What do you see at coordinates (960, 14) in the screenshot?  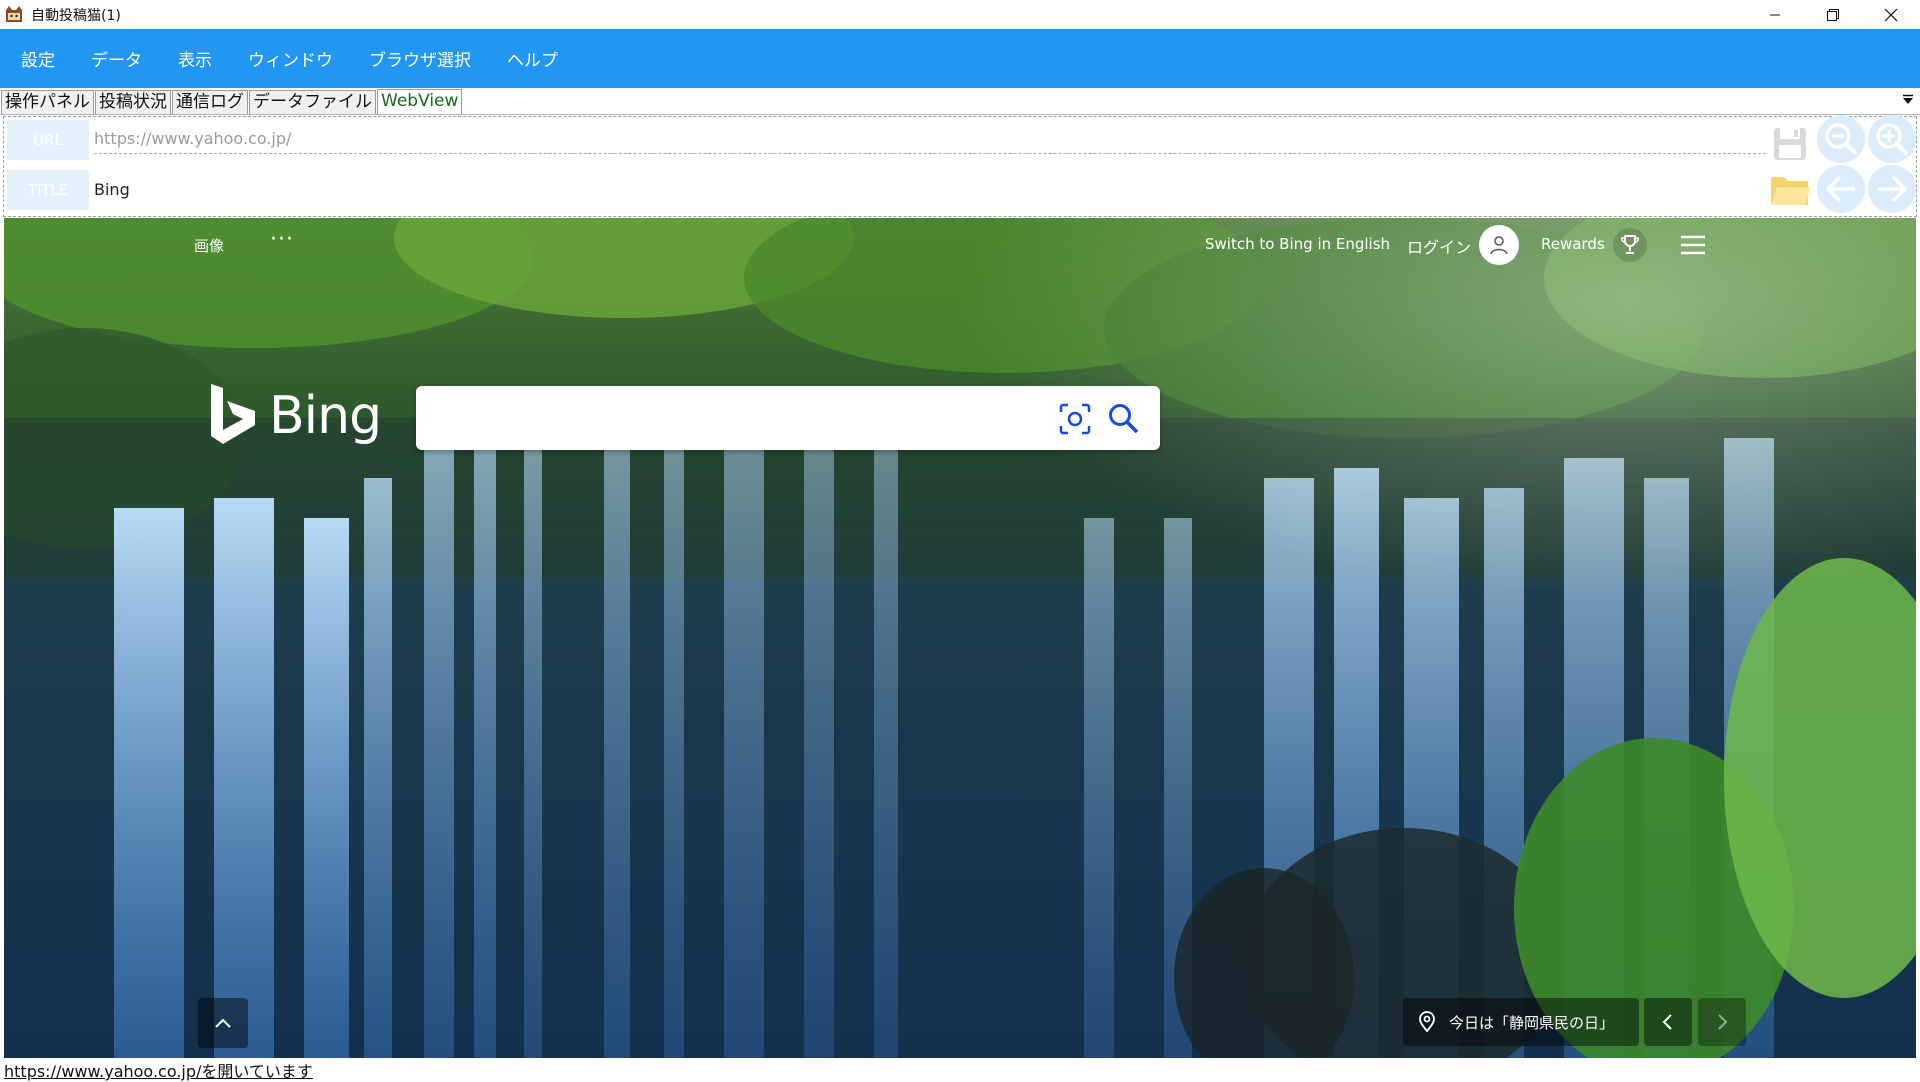 I see `window-titlebar: 自動投稿猫(1)` at bounding box center [960, 14].